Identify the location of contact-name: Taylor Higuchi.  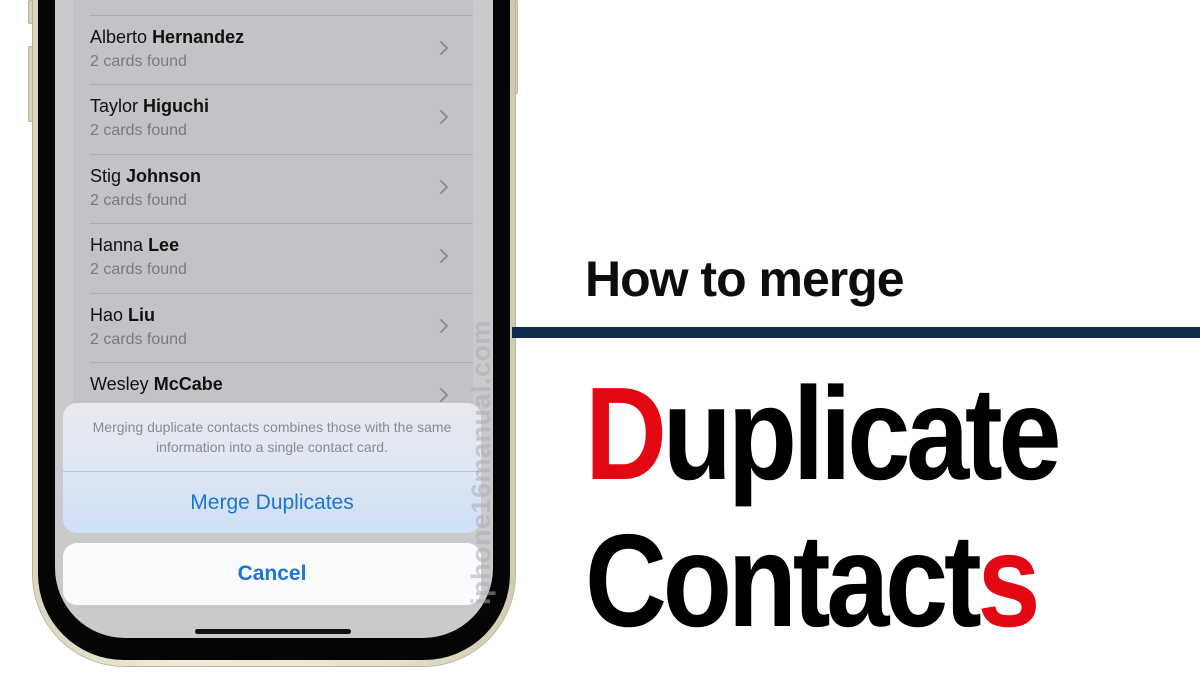
(150, 106).